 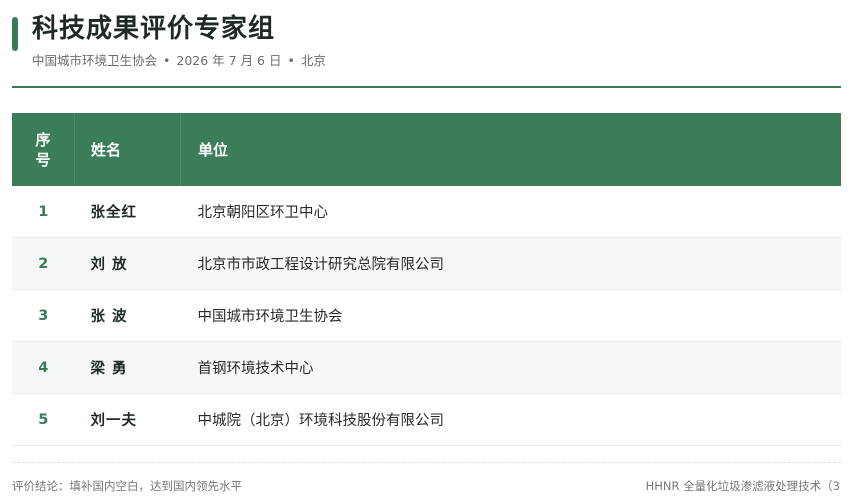 I want to click on table-row: 5 刘一夫 中城院（北京）环境科技股份有限公司, so click(x=426, y=419).